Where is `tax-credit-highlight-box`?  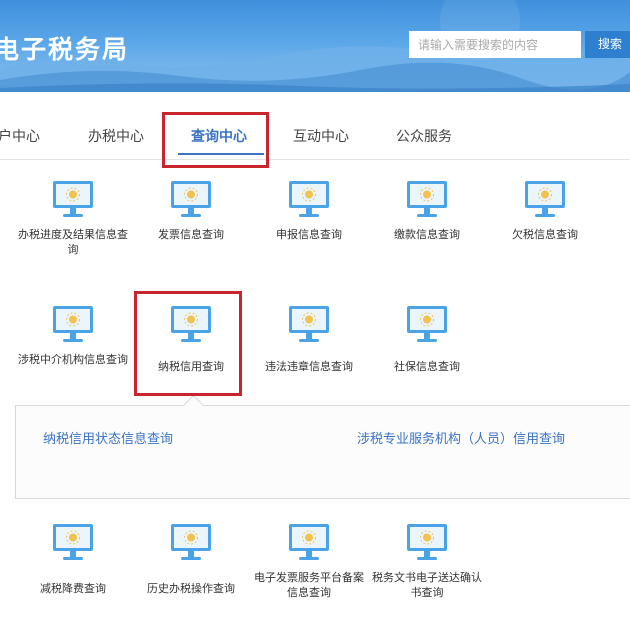
tax-credit-highlight-box is located at coordinates (188, 343).